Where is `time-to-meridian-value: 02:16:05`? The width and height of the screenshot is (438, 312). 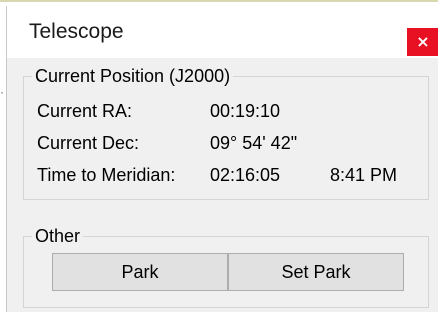 time-to-meridian-value: 02:16:05 is located at coordinates (245, 175).